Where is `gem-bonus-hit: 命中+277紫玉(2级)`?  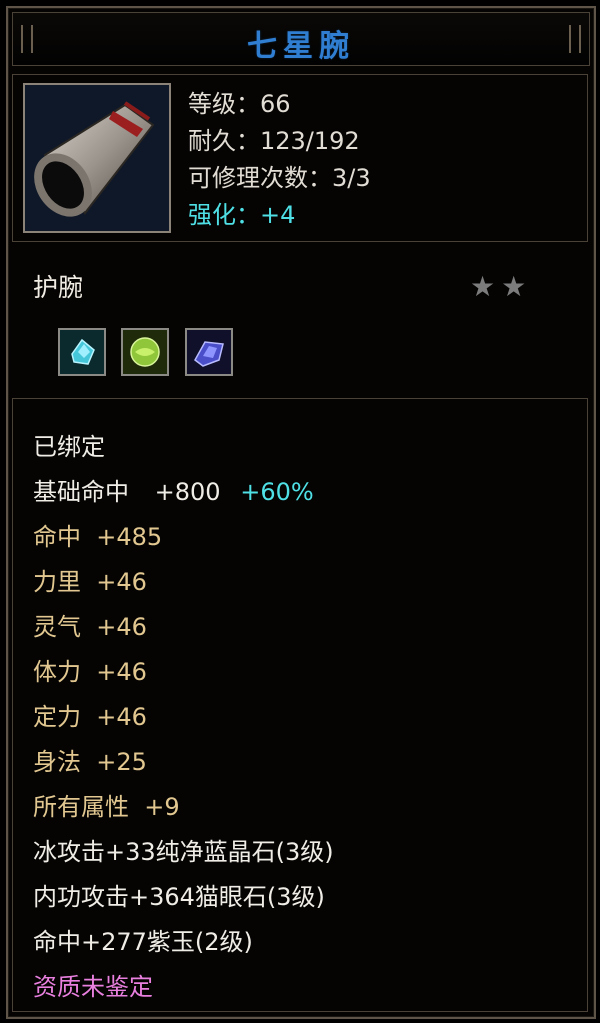 gem-bonus-hit: 命中+277紫玉(2级) is located at coordinates (143, 942).